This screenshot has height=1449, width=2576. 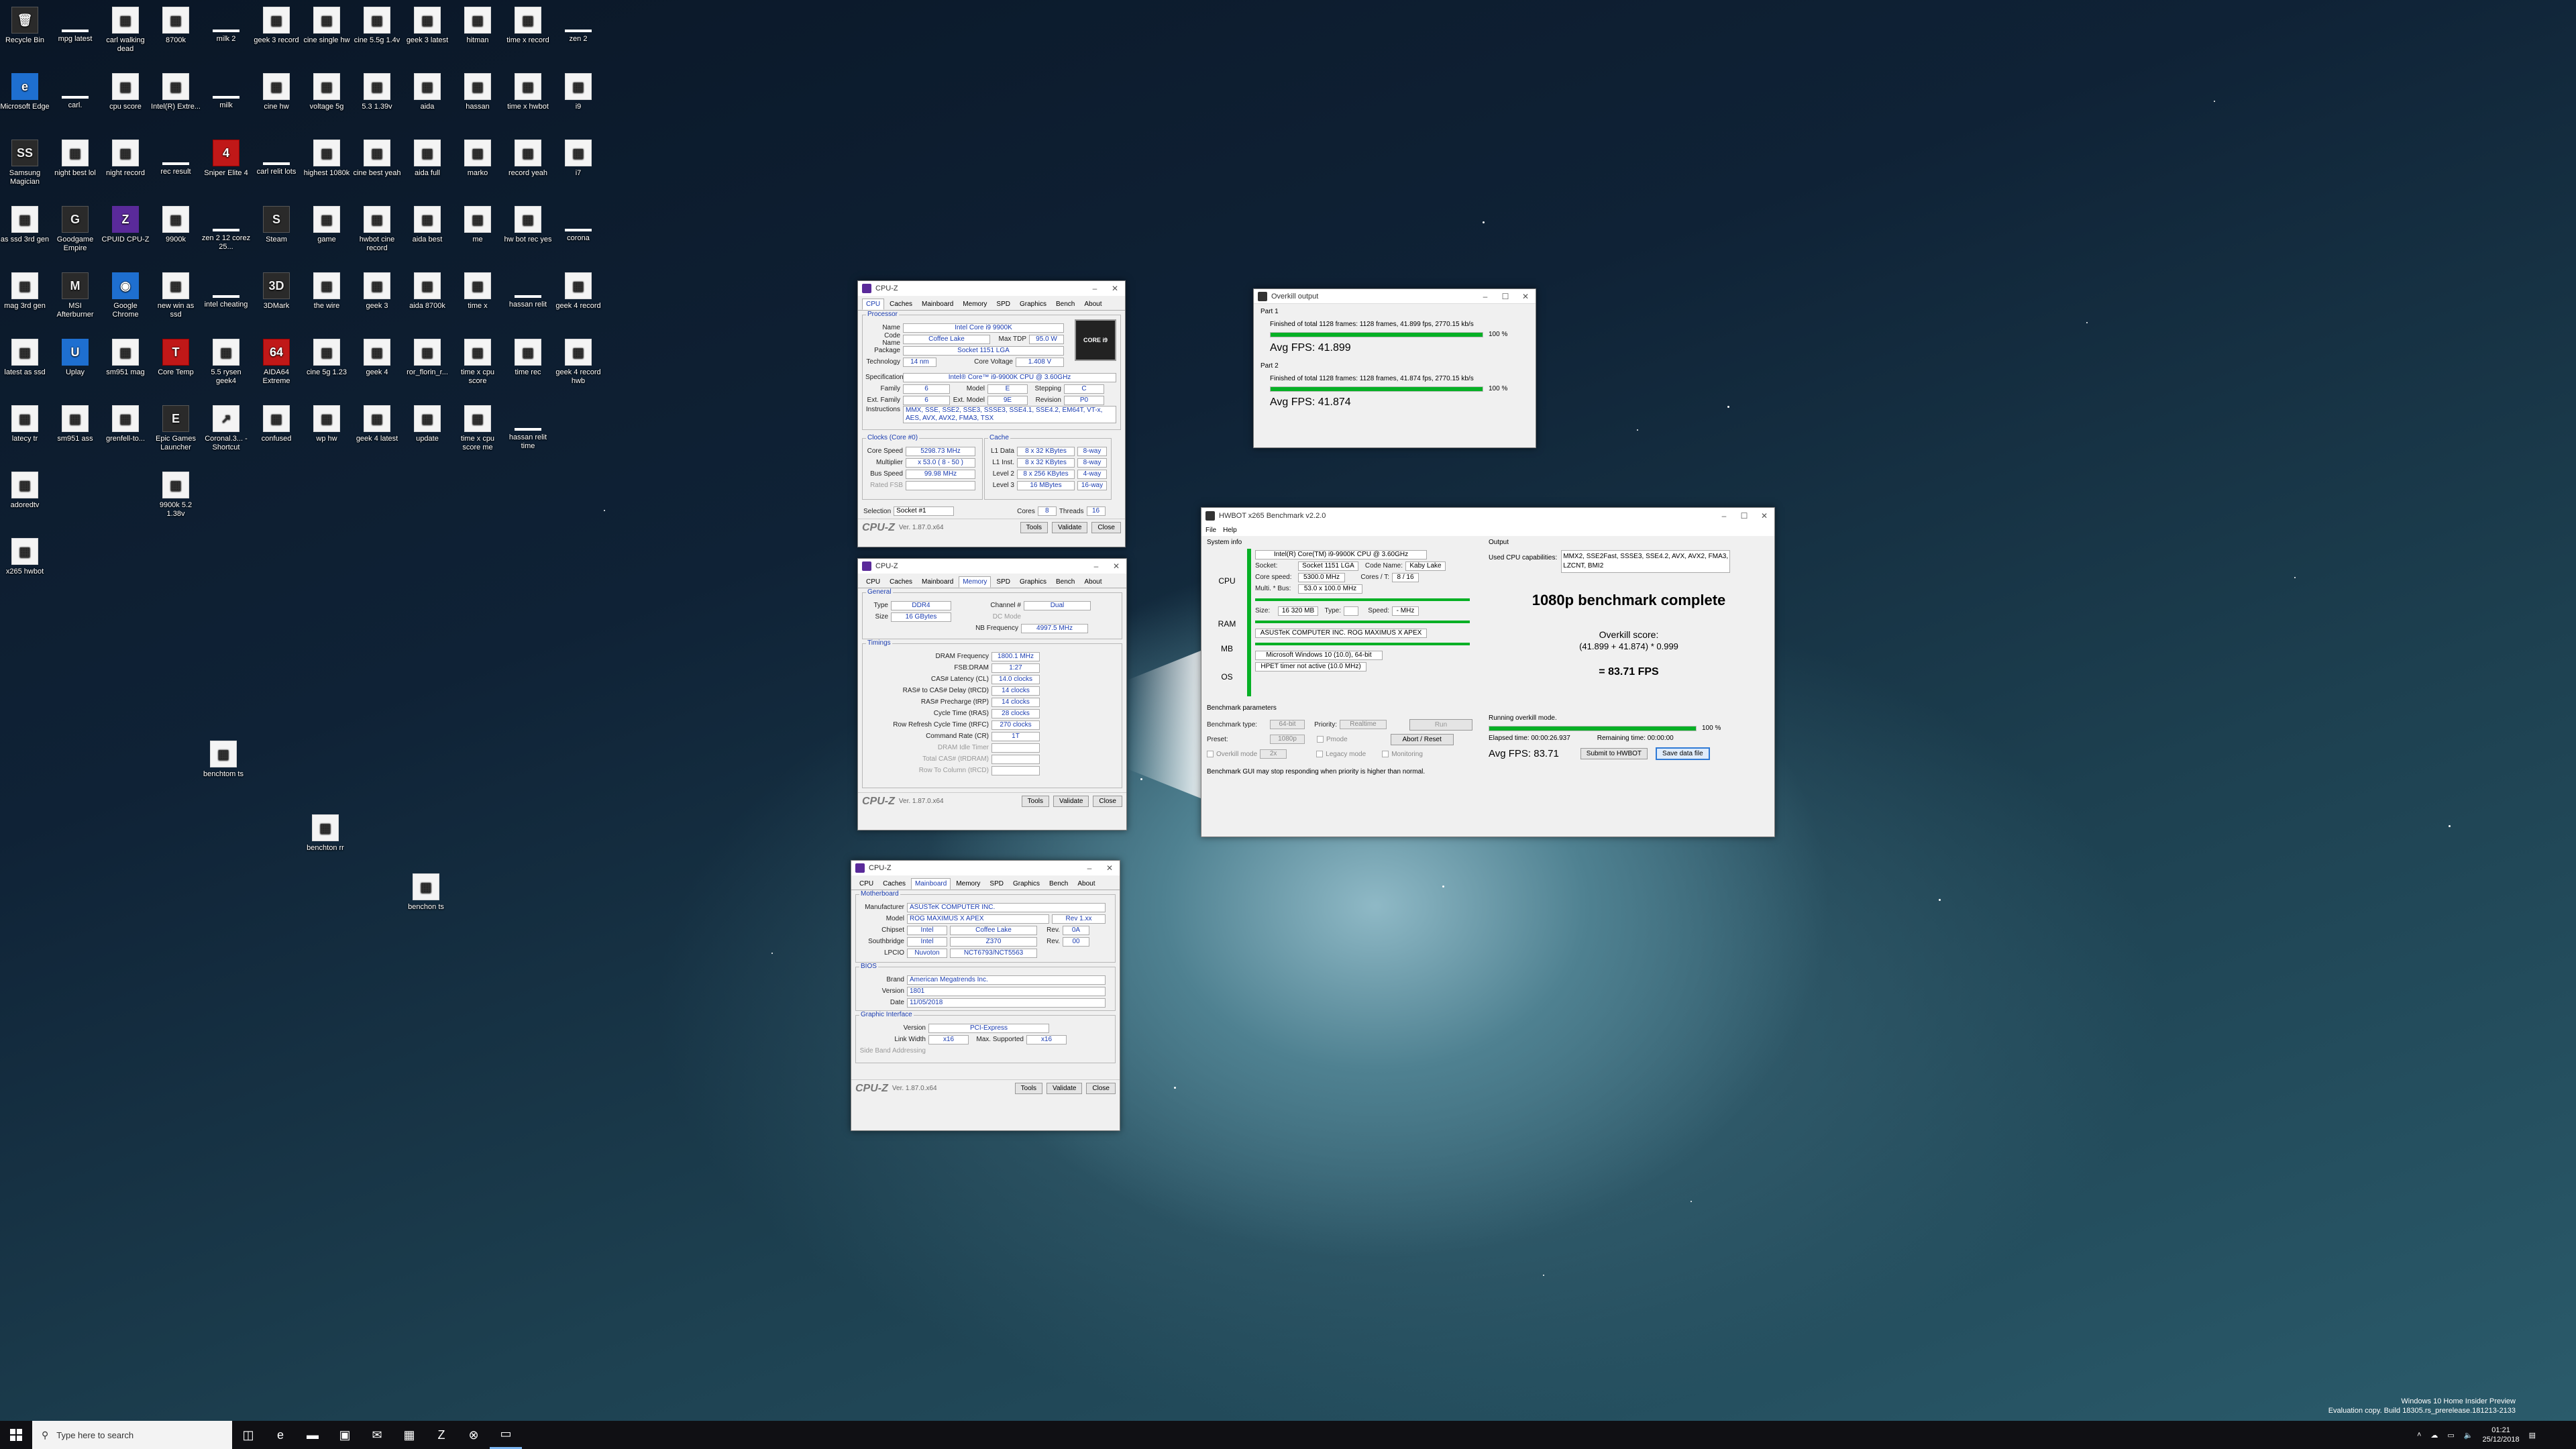 I want to click on desktop-icon: corona, so click(x=578, y=224).